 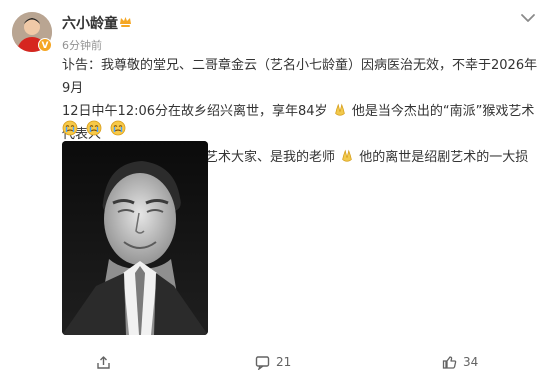 I want to click on author-name: 六小龄童, so click(x=90, y=23).